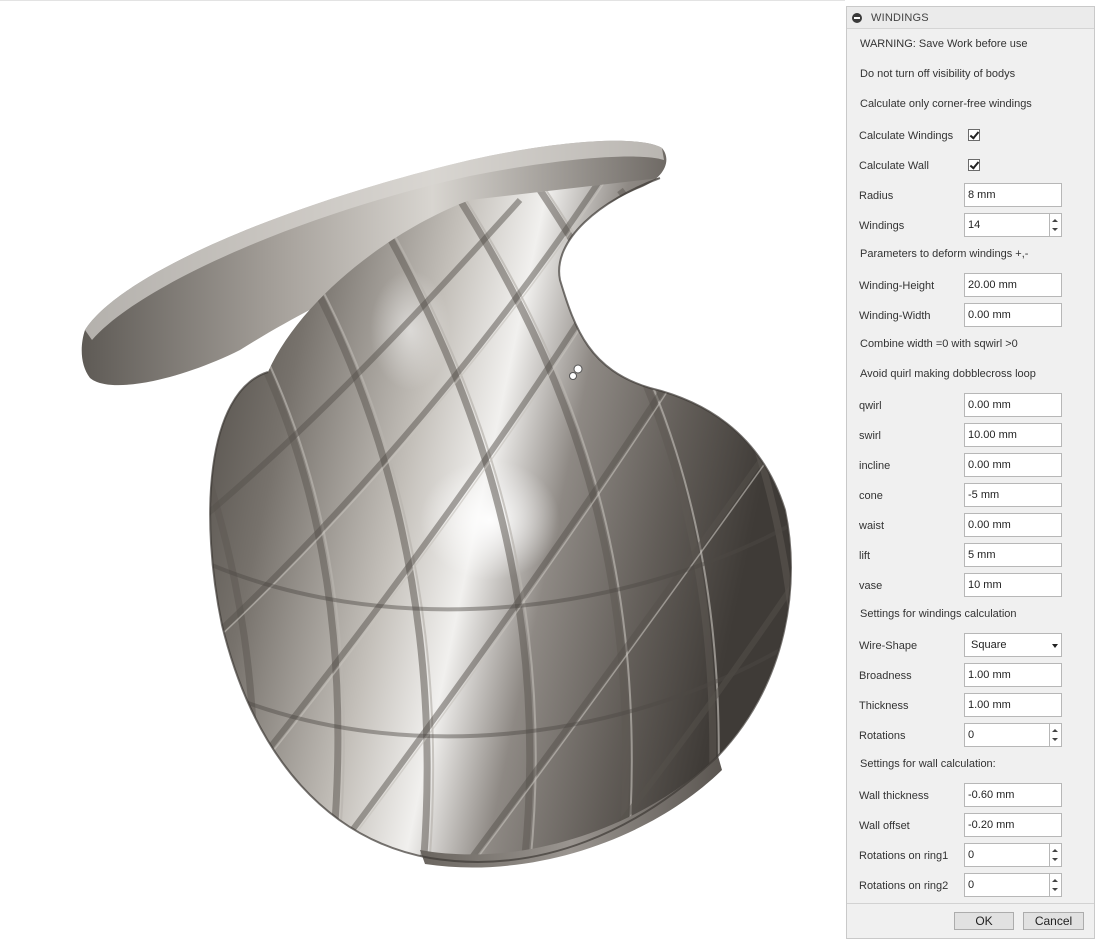 This screenshot has height=946, width=1117. I want to click on deform-text: Parameters to deform windings +,-, so click(944, 254).